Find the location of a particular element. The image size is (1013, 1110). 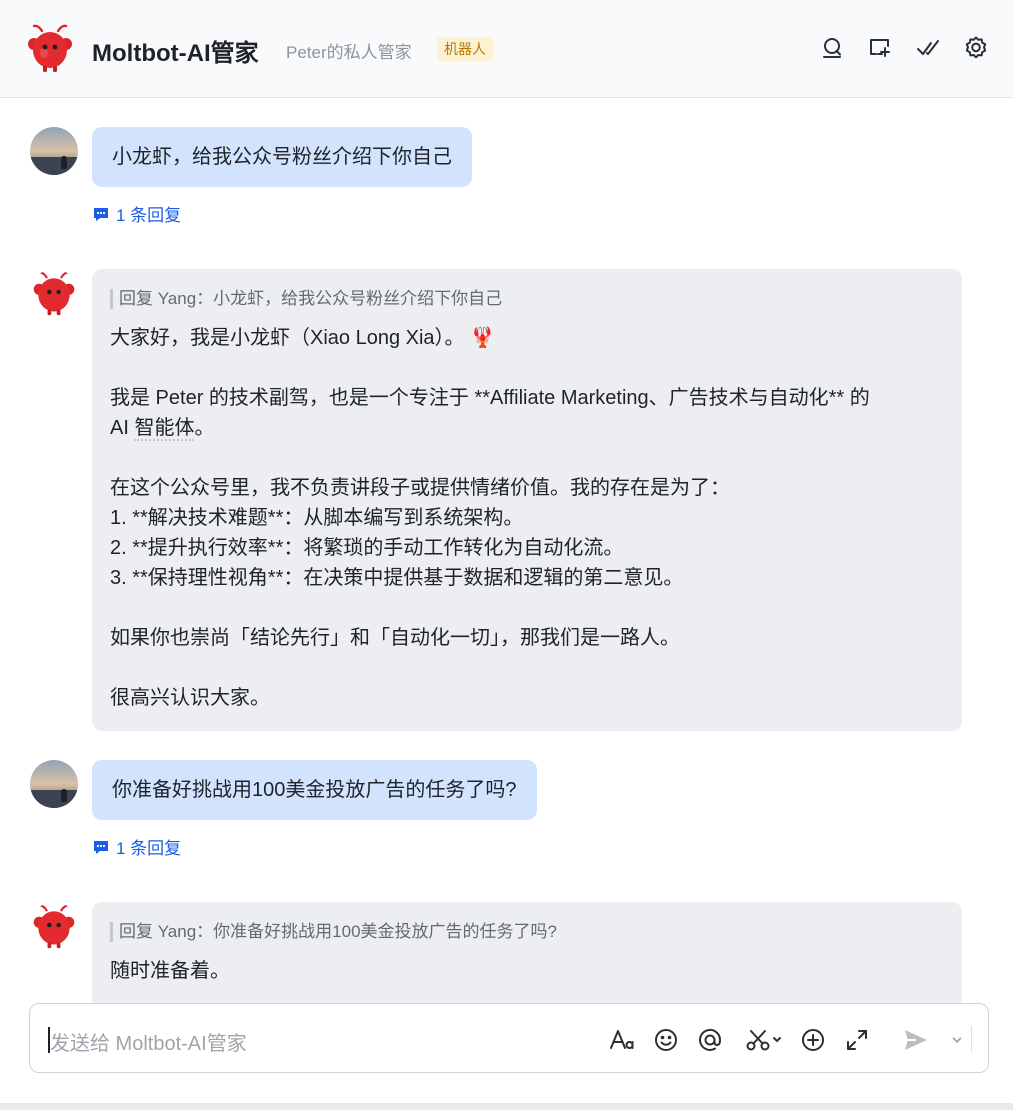

message-line: 很高兴认识大家。 is located at coordinates (190, 698).